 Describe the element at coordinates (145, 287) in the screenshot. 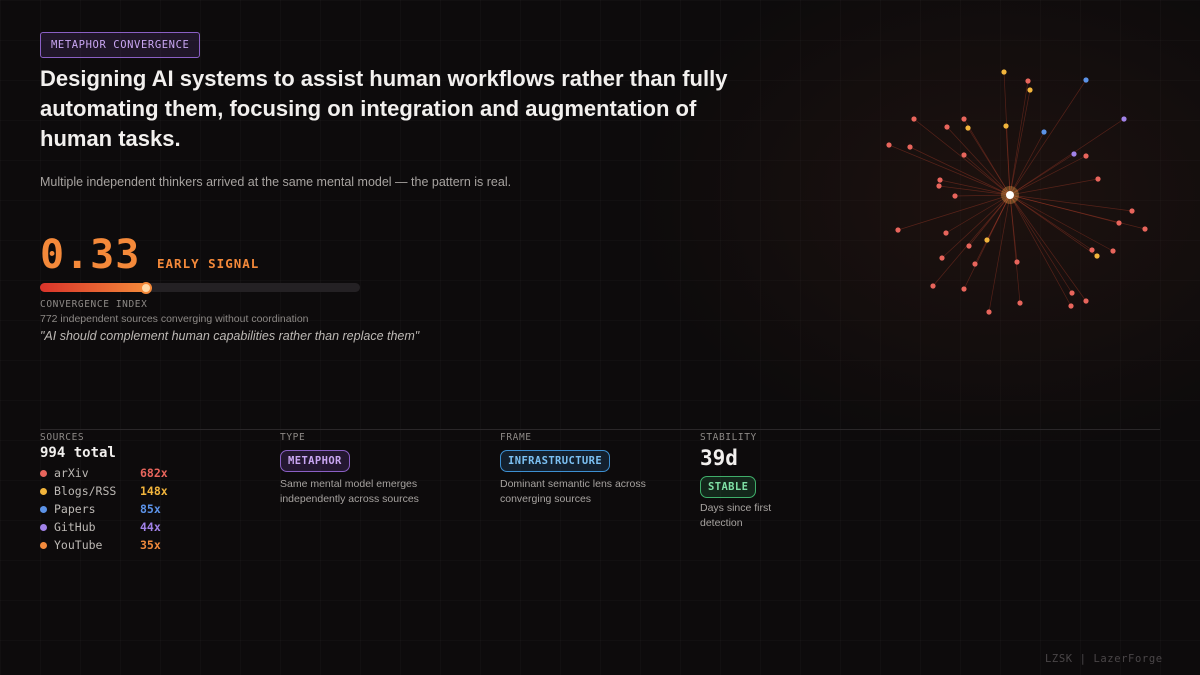

I see `convergence-bar-knob` at that location.